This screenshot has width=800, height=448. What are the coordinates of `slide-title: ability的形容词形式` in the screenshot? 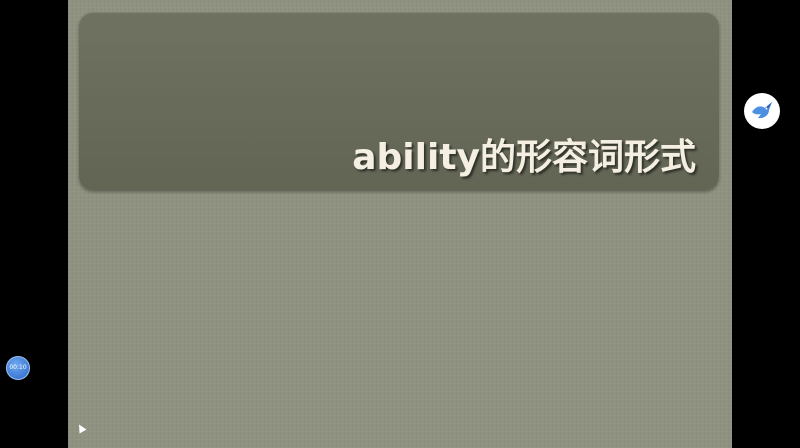 It's located at (524, 157).